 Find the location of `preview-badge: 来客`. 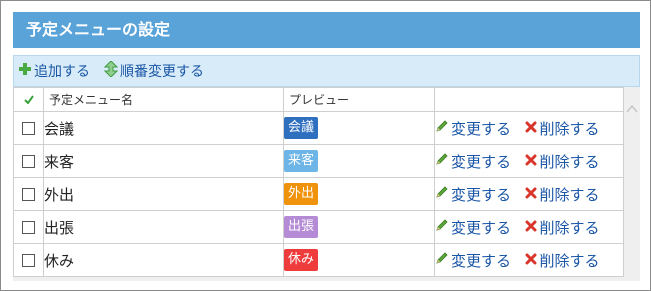

preview-badge: 来客 is located at coordinates (301, 161).